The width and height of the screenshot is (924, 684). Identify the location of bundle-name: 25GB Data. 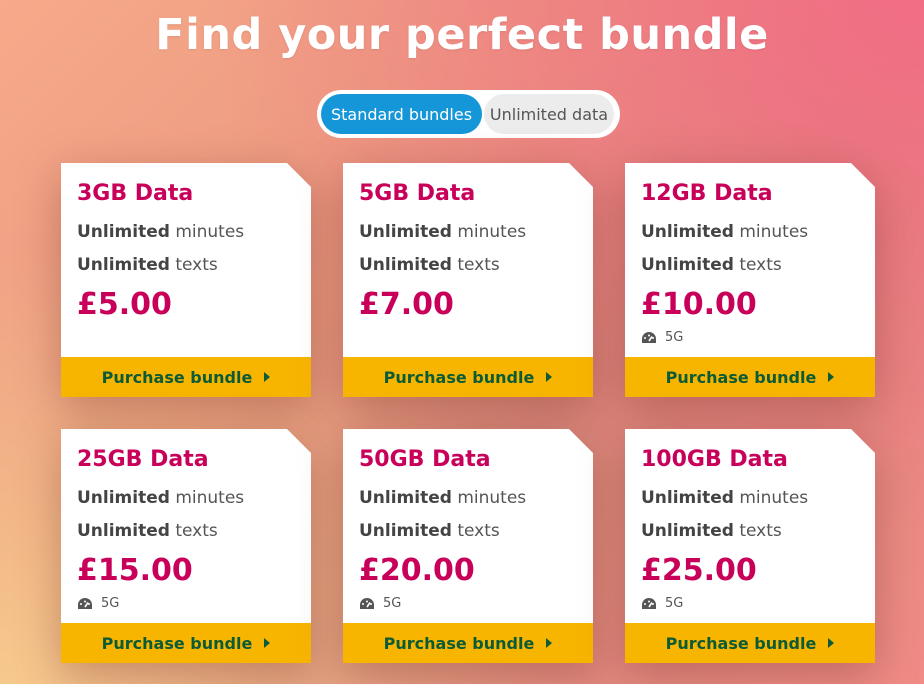
(143, 459).